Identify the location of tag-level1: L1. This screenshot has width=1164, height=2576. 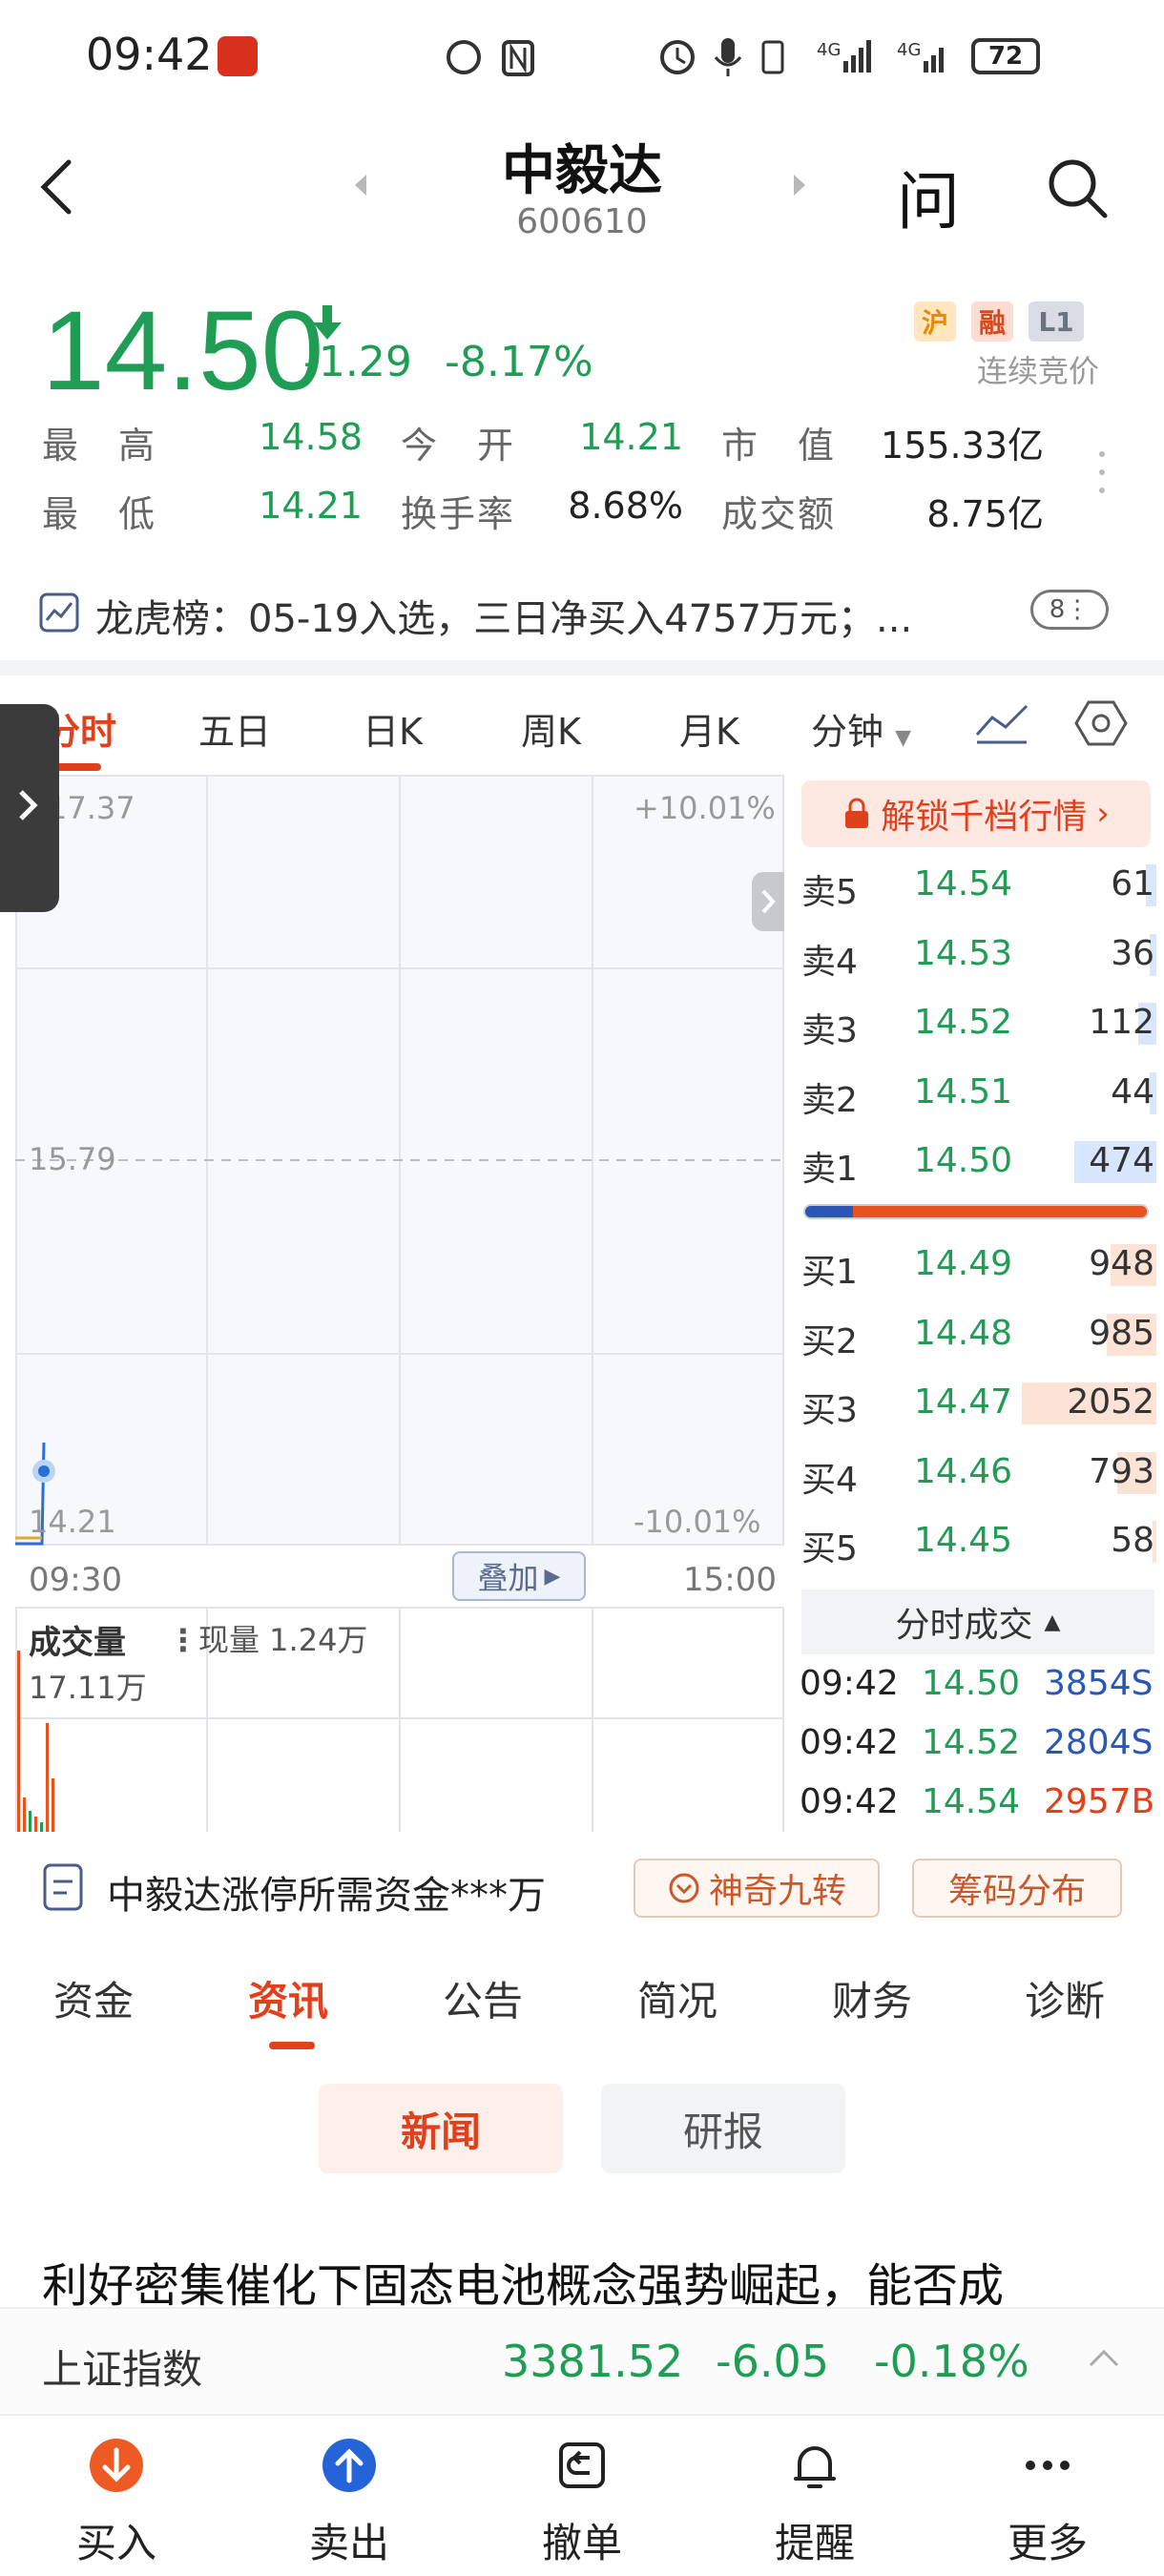
(1056, 321).